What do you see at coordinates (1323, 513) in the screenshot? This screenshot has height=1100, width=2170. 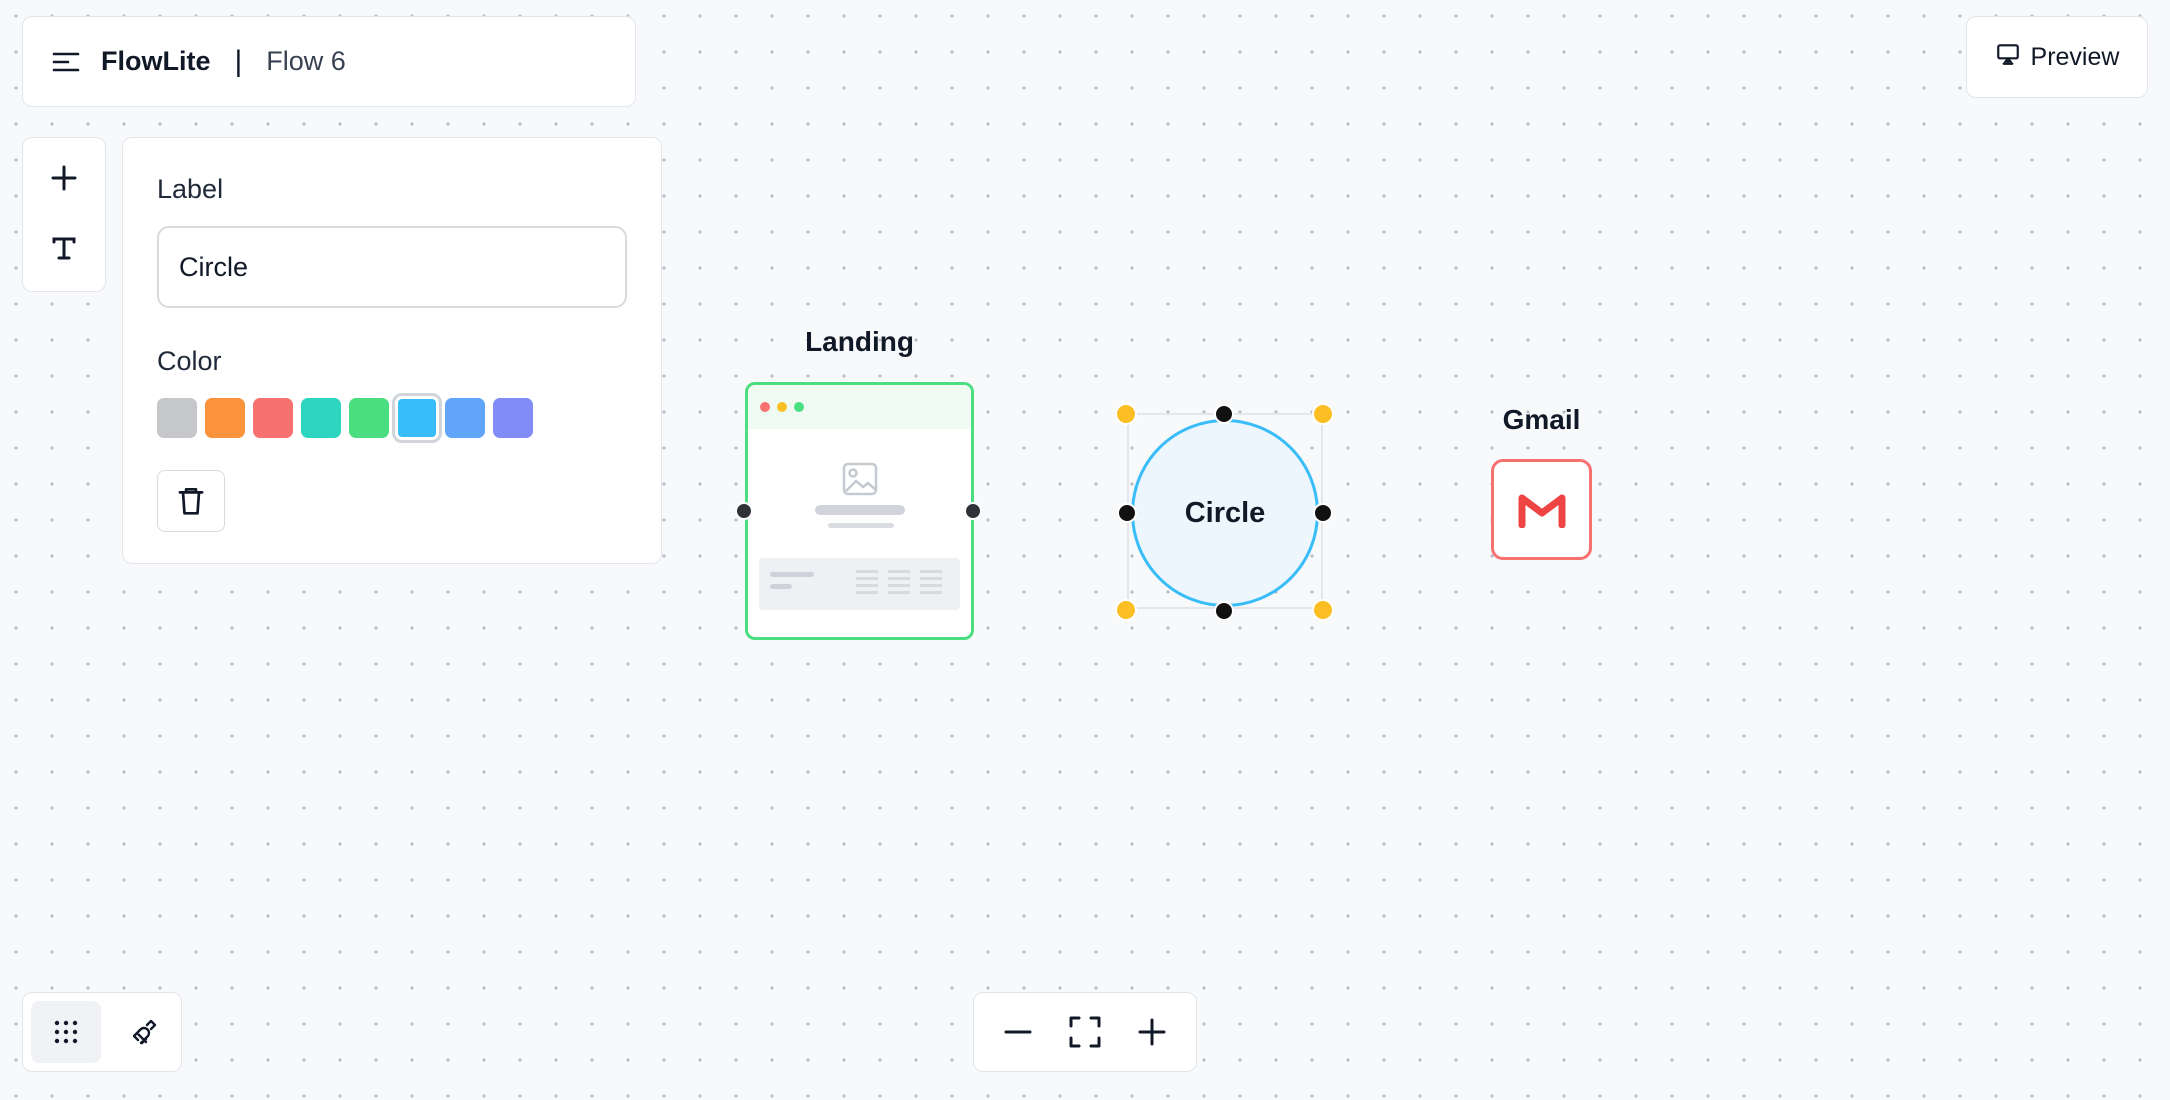 I see `circle-right-handle` at bounding box center [1323, 513].